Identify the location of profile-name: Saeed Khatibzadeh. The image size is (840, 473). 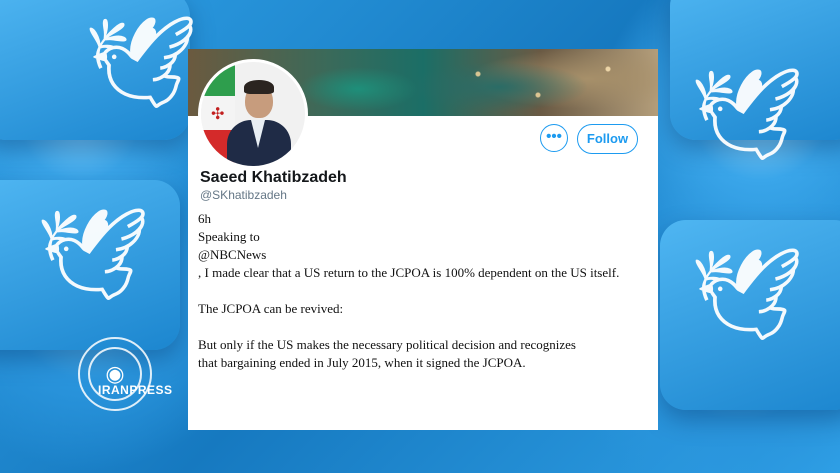
(273, 178).